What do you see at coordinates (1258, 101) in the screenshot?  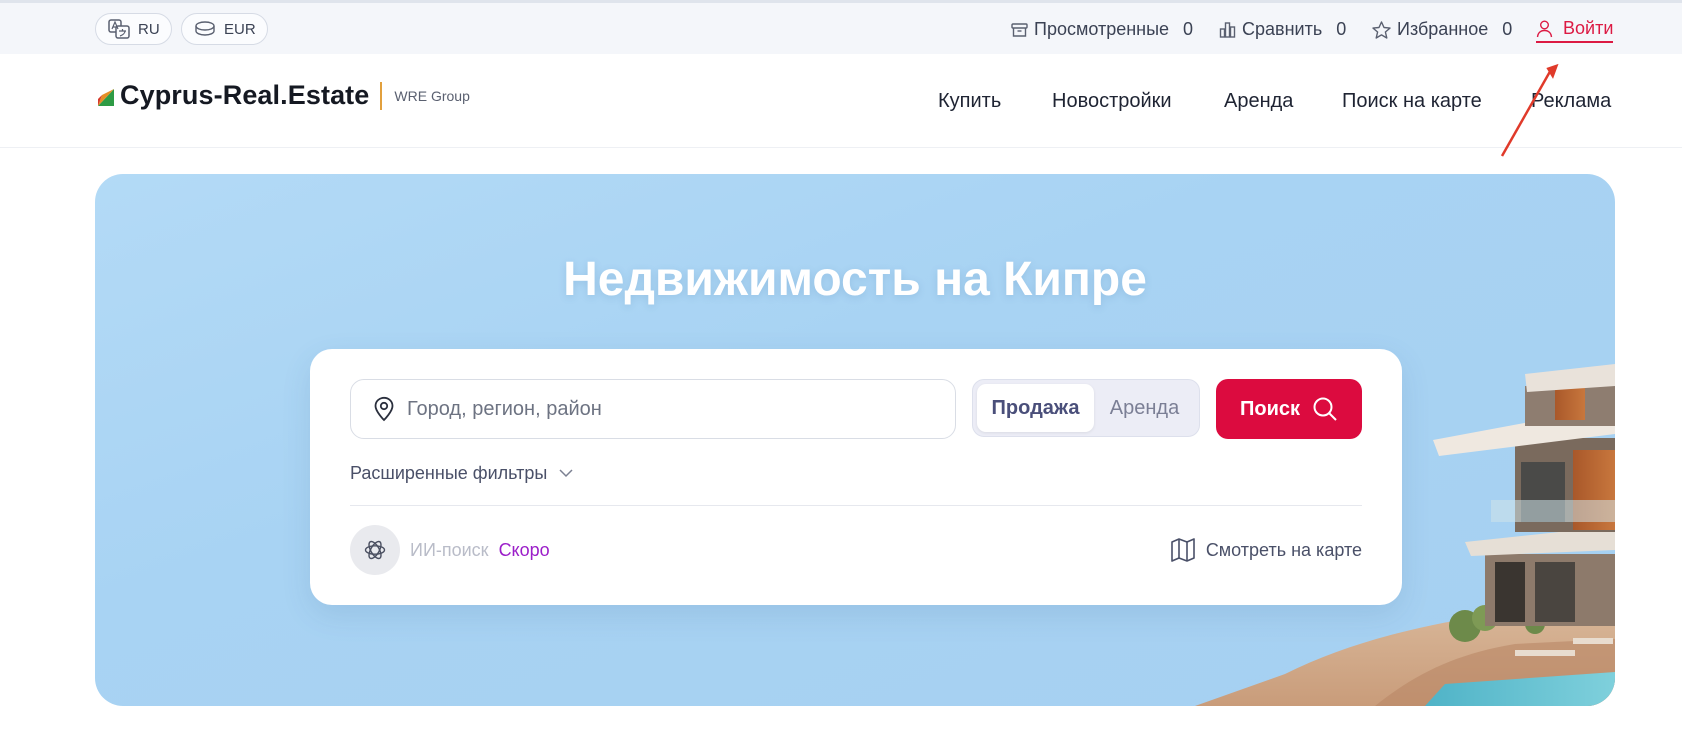 I see `nav-rent: Аренда` at bounding box center [1258, 101].